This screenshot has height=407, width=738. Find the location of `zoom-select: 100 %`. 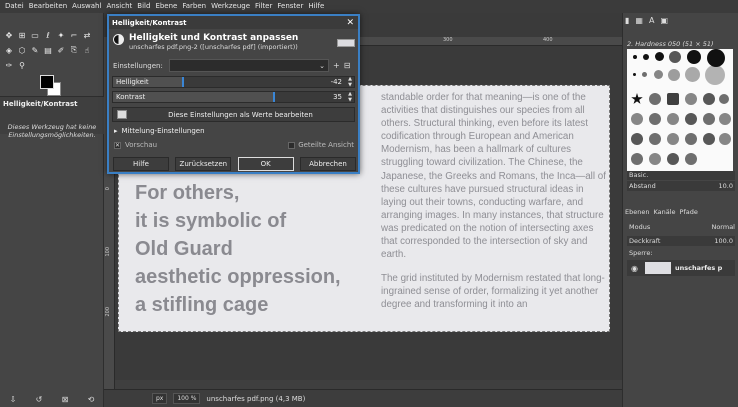

zoom-select: 100 % is located at coordinates (187, 398).